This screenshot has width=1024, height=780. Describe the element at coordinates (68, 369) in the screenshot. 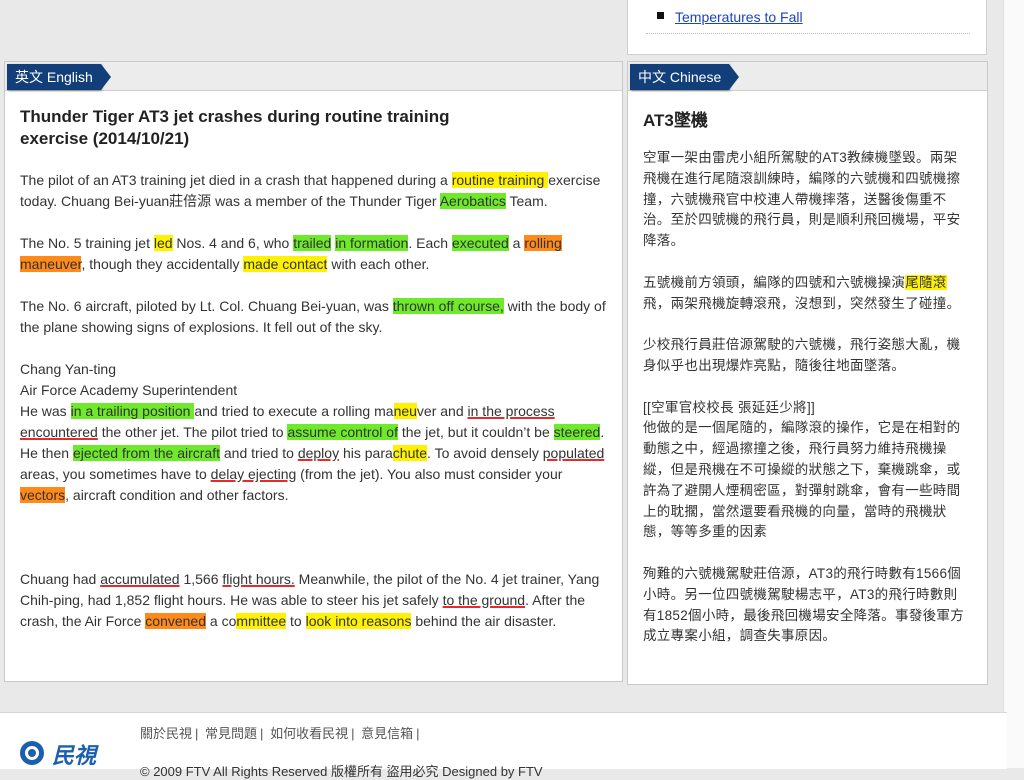

I see `speaker-name: Chang Yan-ting` at that location.